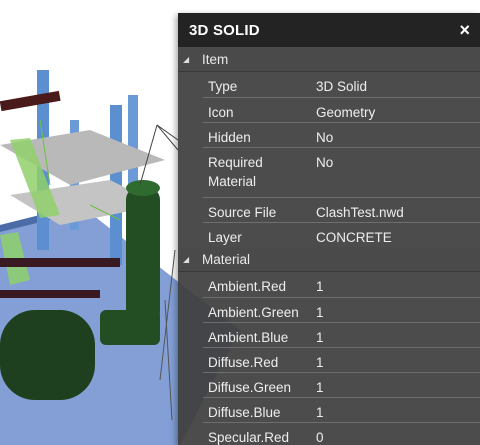 The width and height of the screenshot is (480, 445). What do you see at coordinates (250, 387) in the screenshot?
I see `property-name: Diffuse.Green` at bounding box center [250, 387].